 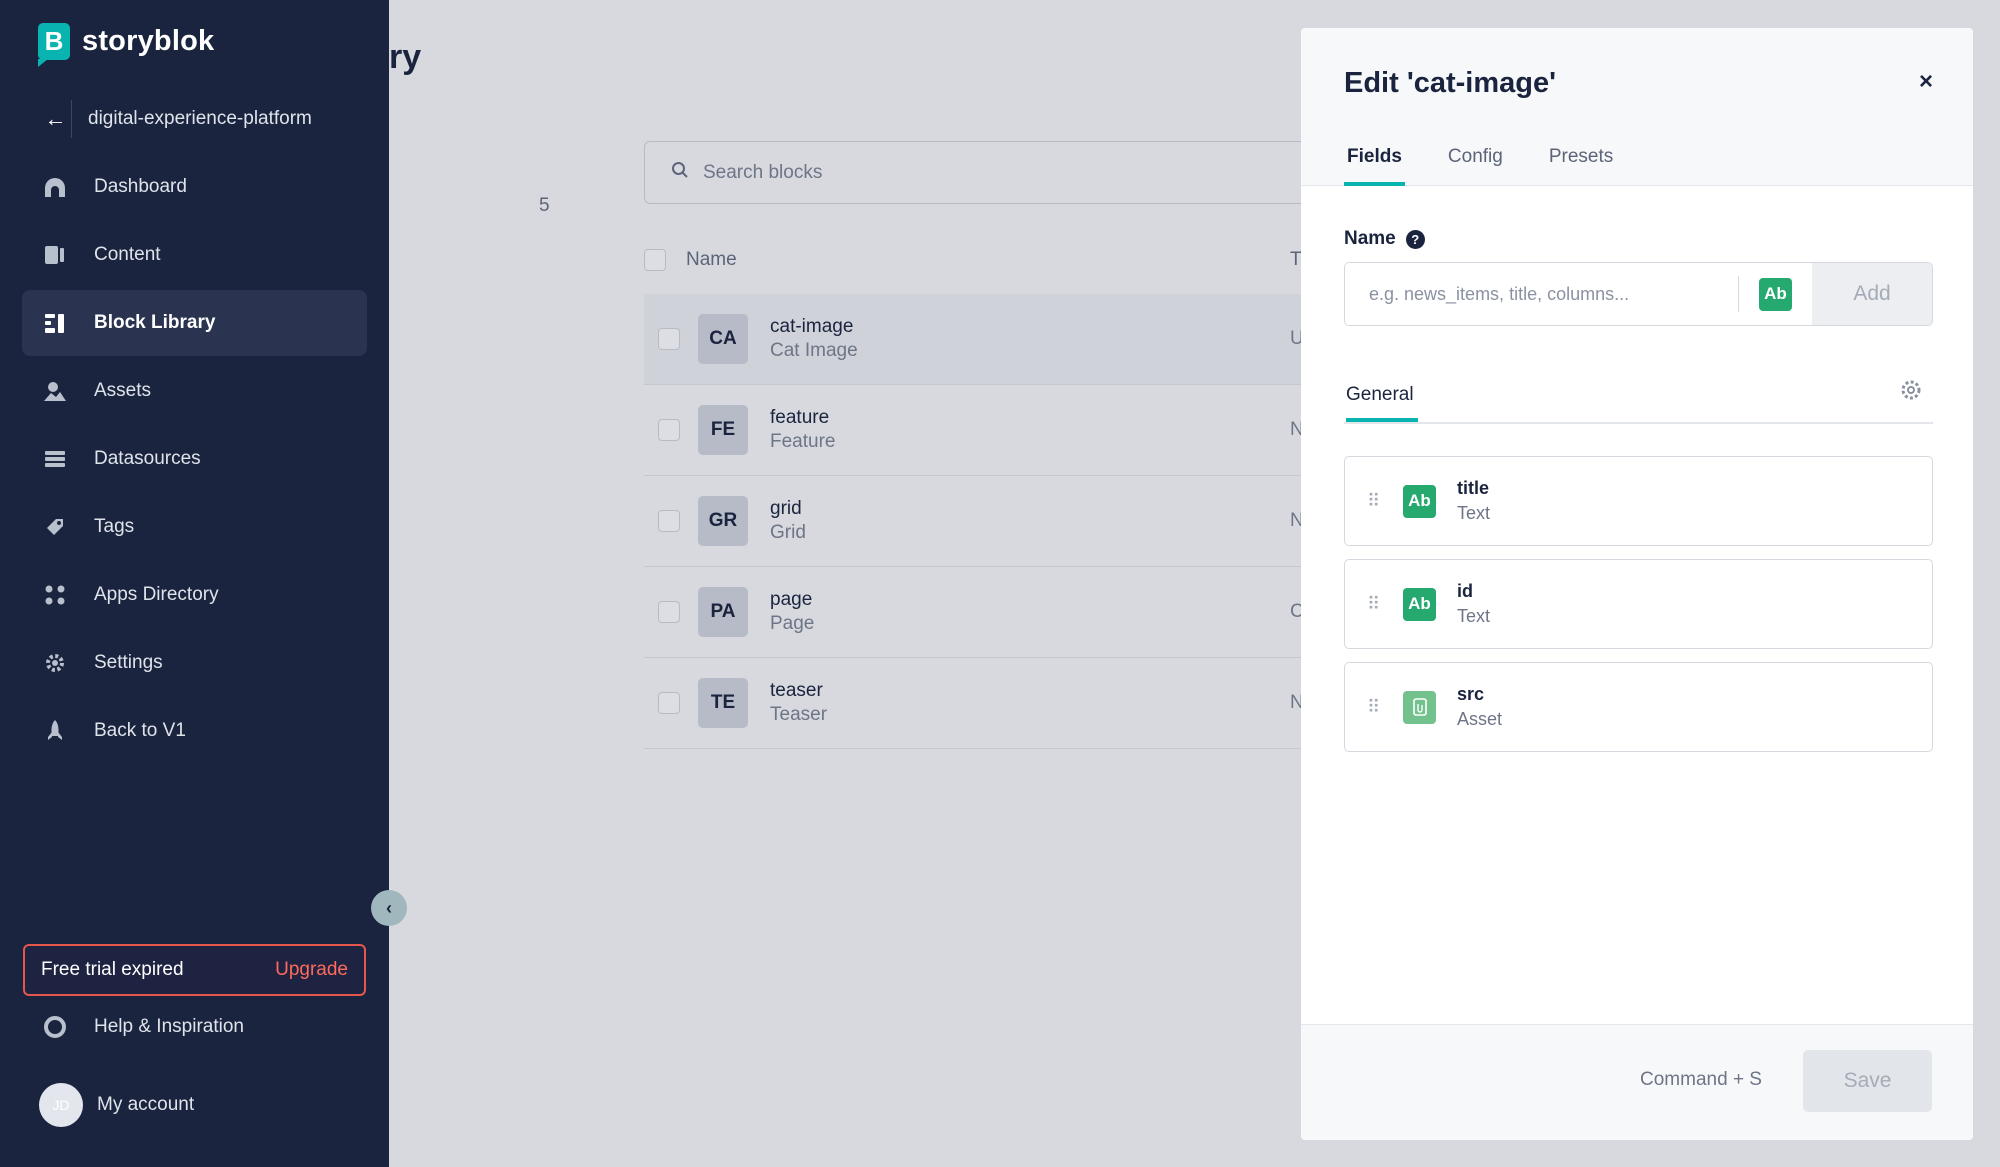 What do you see at coordinates (140, 186) in the screenshot?
I see `sidebar-item-label: Dashboard` at bounding box center [140, 186].